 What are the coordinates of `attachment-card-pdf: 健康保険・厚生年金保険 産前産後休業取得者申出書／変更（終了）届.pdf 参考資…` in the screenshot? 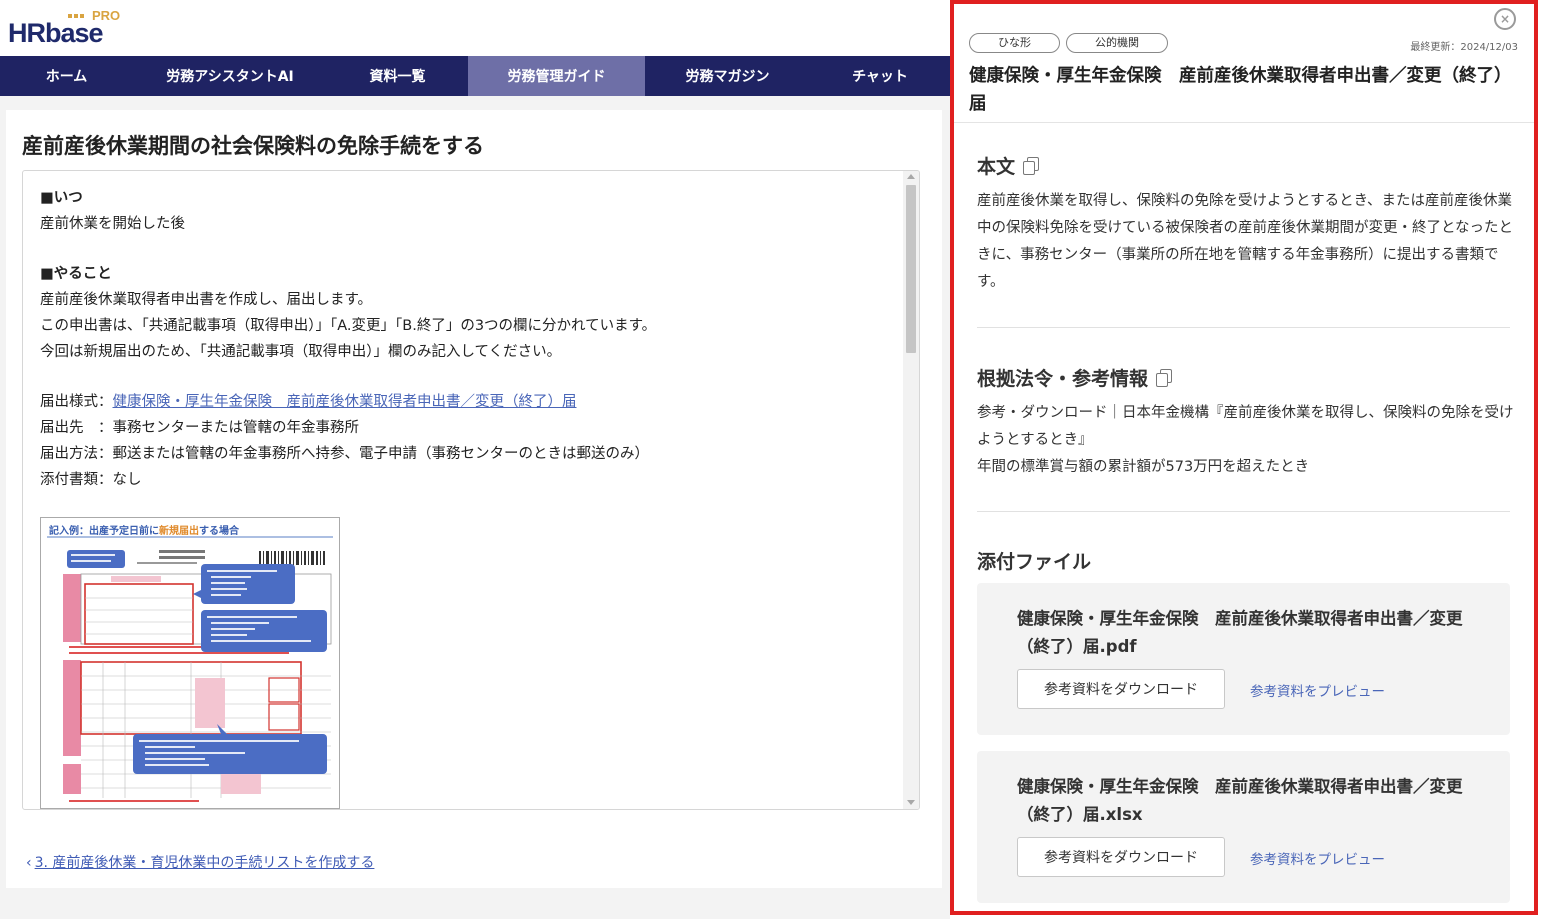 It's located at (1243, 659).